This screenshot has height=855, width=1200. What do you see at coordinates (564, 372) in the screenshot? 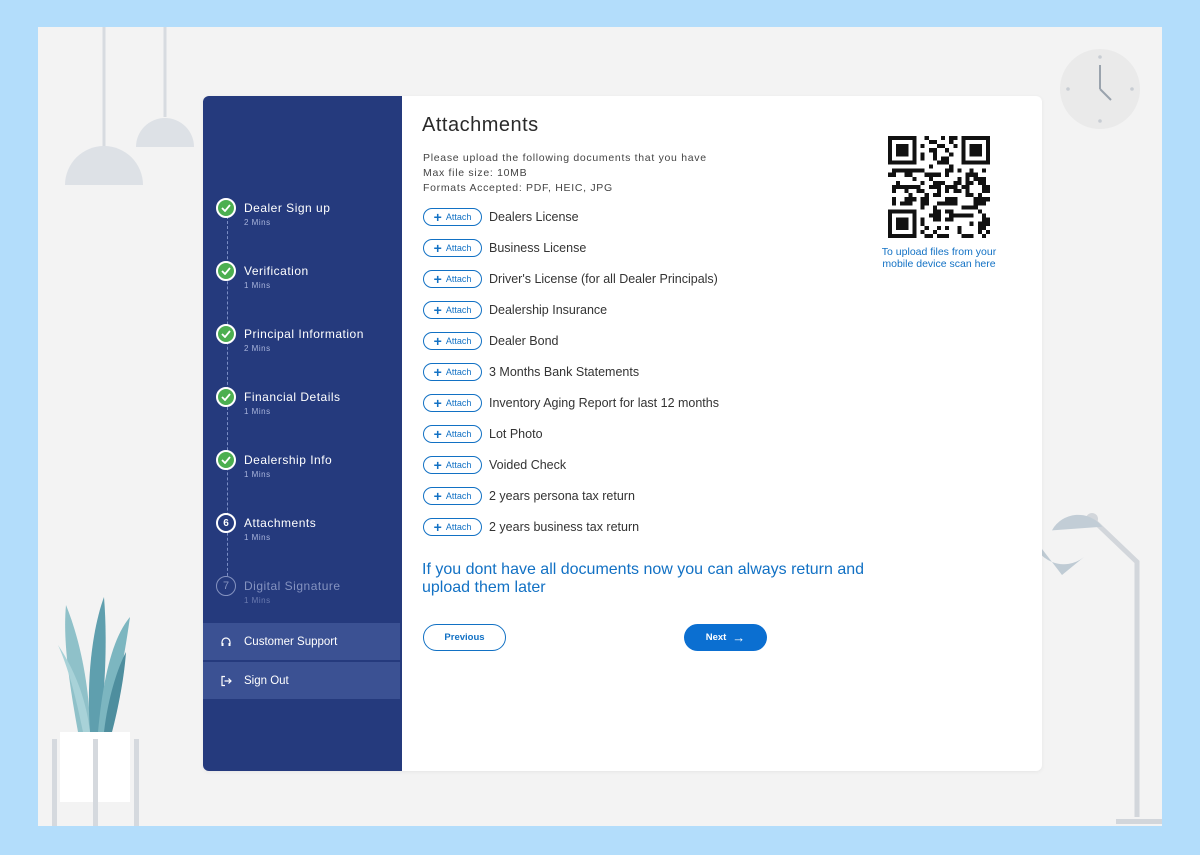
I see `document-label: 3 Months Bank Statements` at bounding box center [564, 372].